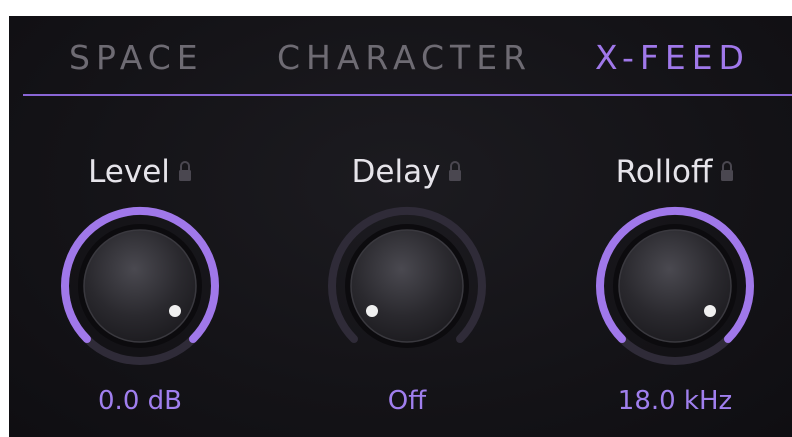 Image resolution: width=792 pixels, height=437 pixels. I want to click on delay-knob, so click(407, 286).